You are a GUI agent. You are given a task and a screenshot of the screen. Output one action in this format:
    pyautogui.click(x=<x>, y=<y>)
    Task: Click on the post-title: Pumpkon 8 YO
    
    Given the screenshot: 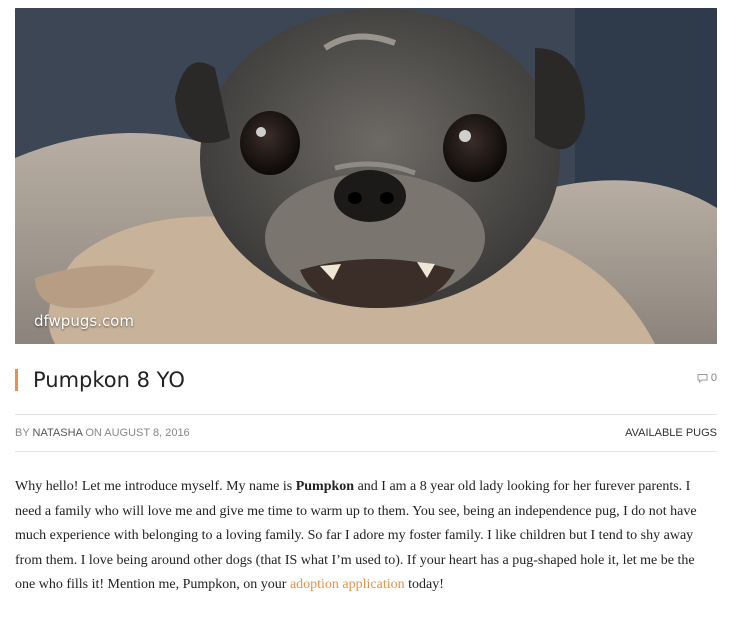 What is the action you would take?
    pyautogui.click(x=109, y=380)
    